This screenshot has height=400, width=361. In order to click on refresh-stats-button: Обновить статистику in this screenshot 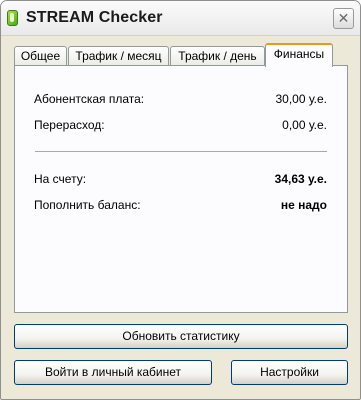, I will do `click(181, 336)`.